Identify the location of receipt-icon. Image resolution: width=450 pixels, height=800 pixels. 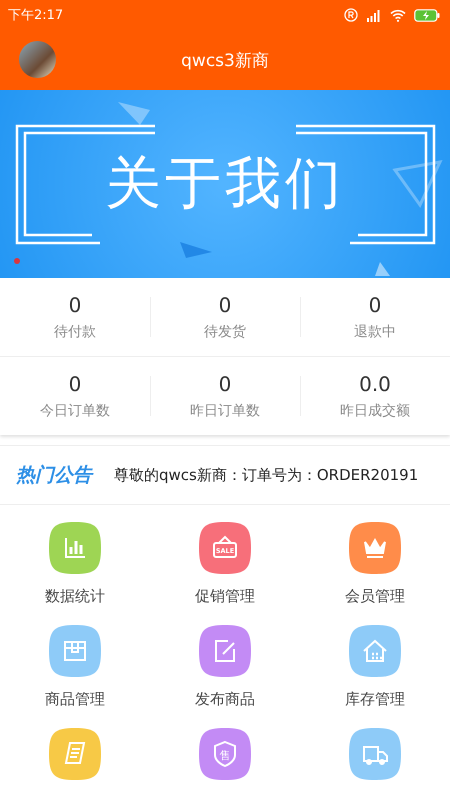
(75, 754).